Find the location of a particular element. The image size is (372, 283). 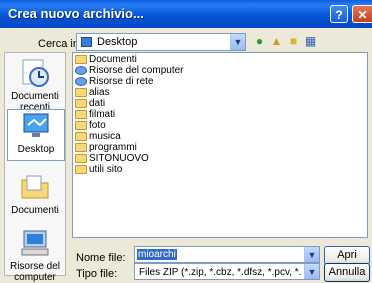

new-folder-icon: ■ is located at coordinates (293, 41).